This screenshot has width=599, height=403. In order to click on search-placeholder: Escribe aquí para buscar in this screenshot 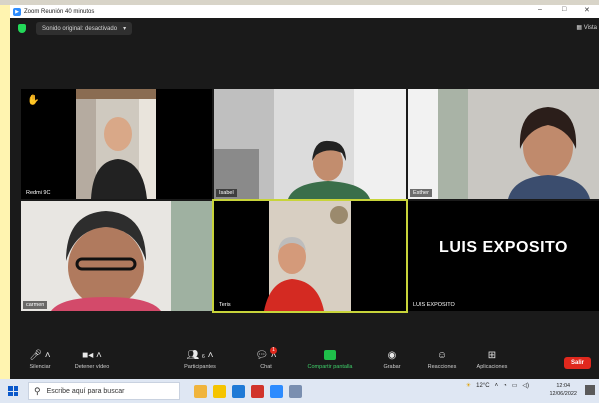, I will do `click(85, 391)`.